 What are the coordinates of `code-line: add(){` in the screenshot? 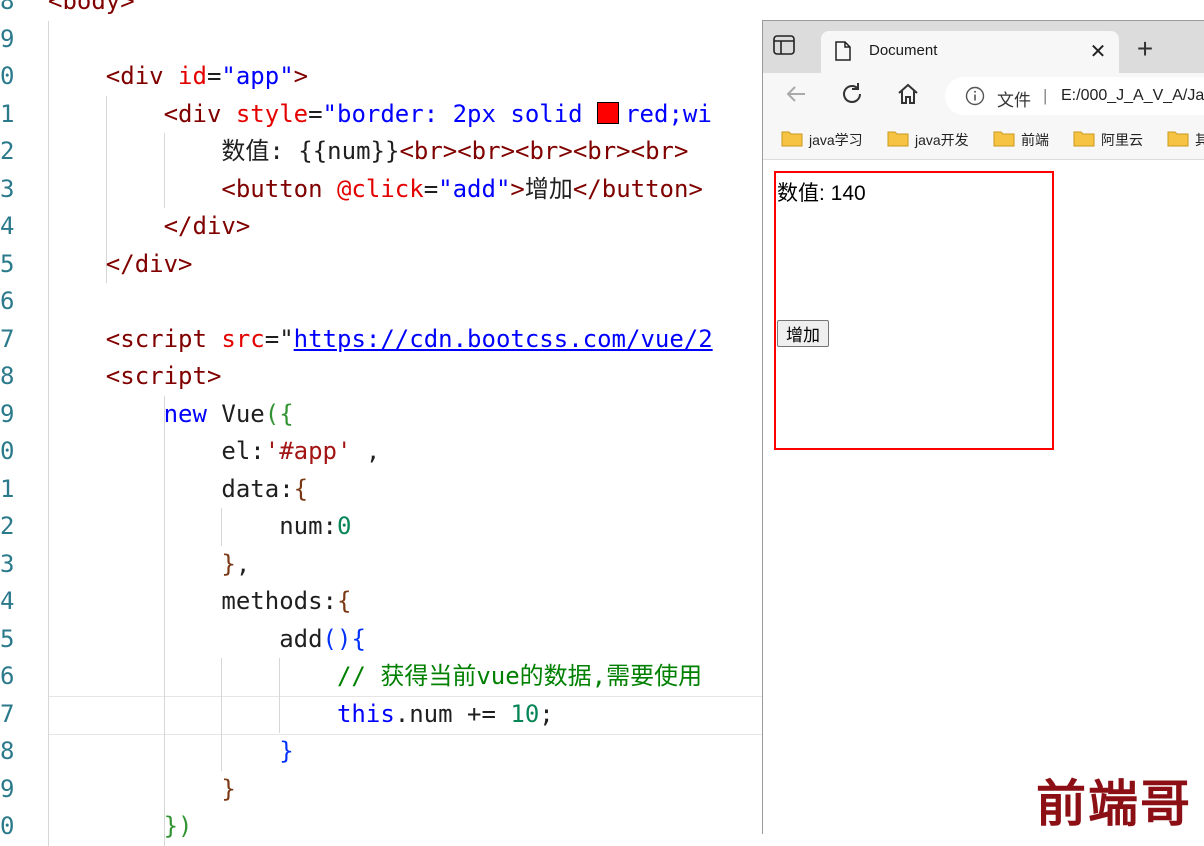 It's located at (207, 640).